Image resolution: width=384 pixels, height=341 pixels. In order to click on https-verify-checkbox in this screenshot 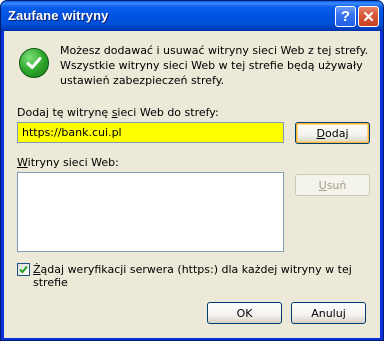, I will do `click(23, 269)`.